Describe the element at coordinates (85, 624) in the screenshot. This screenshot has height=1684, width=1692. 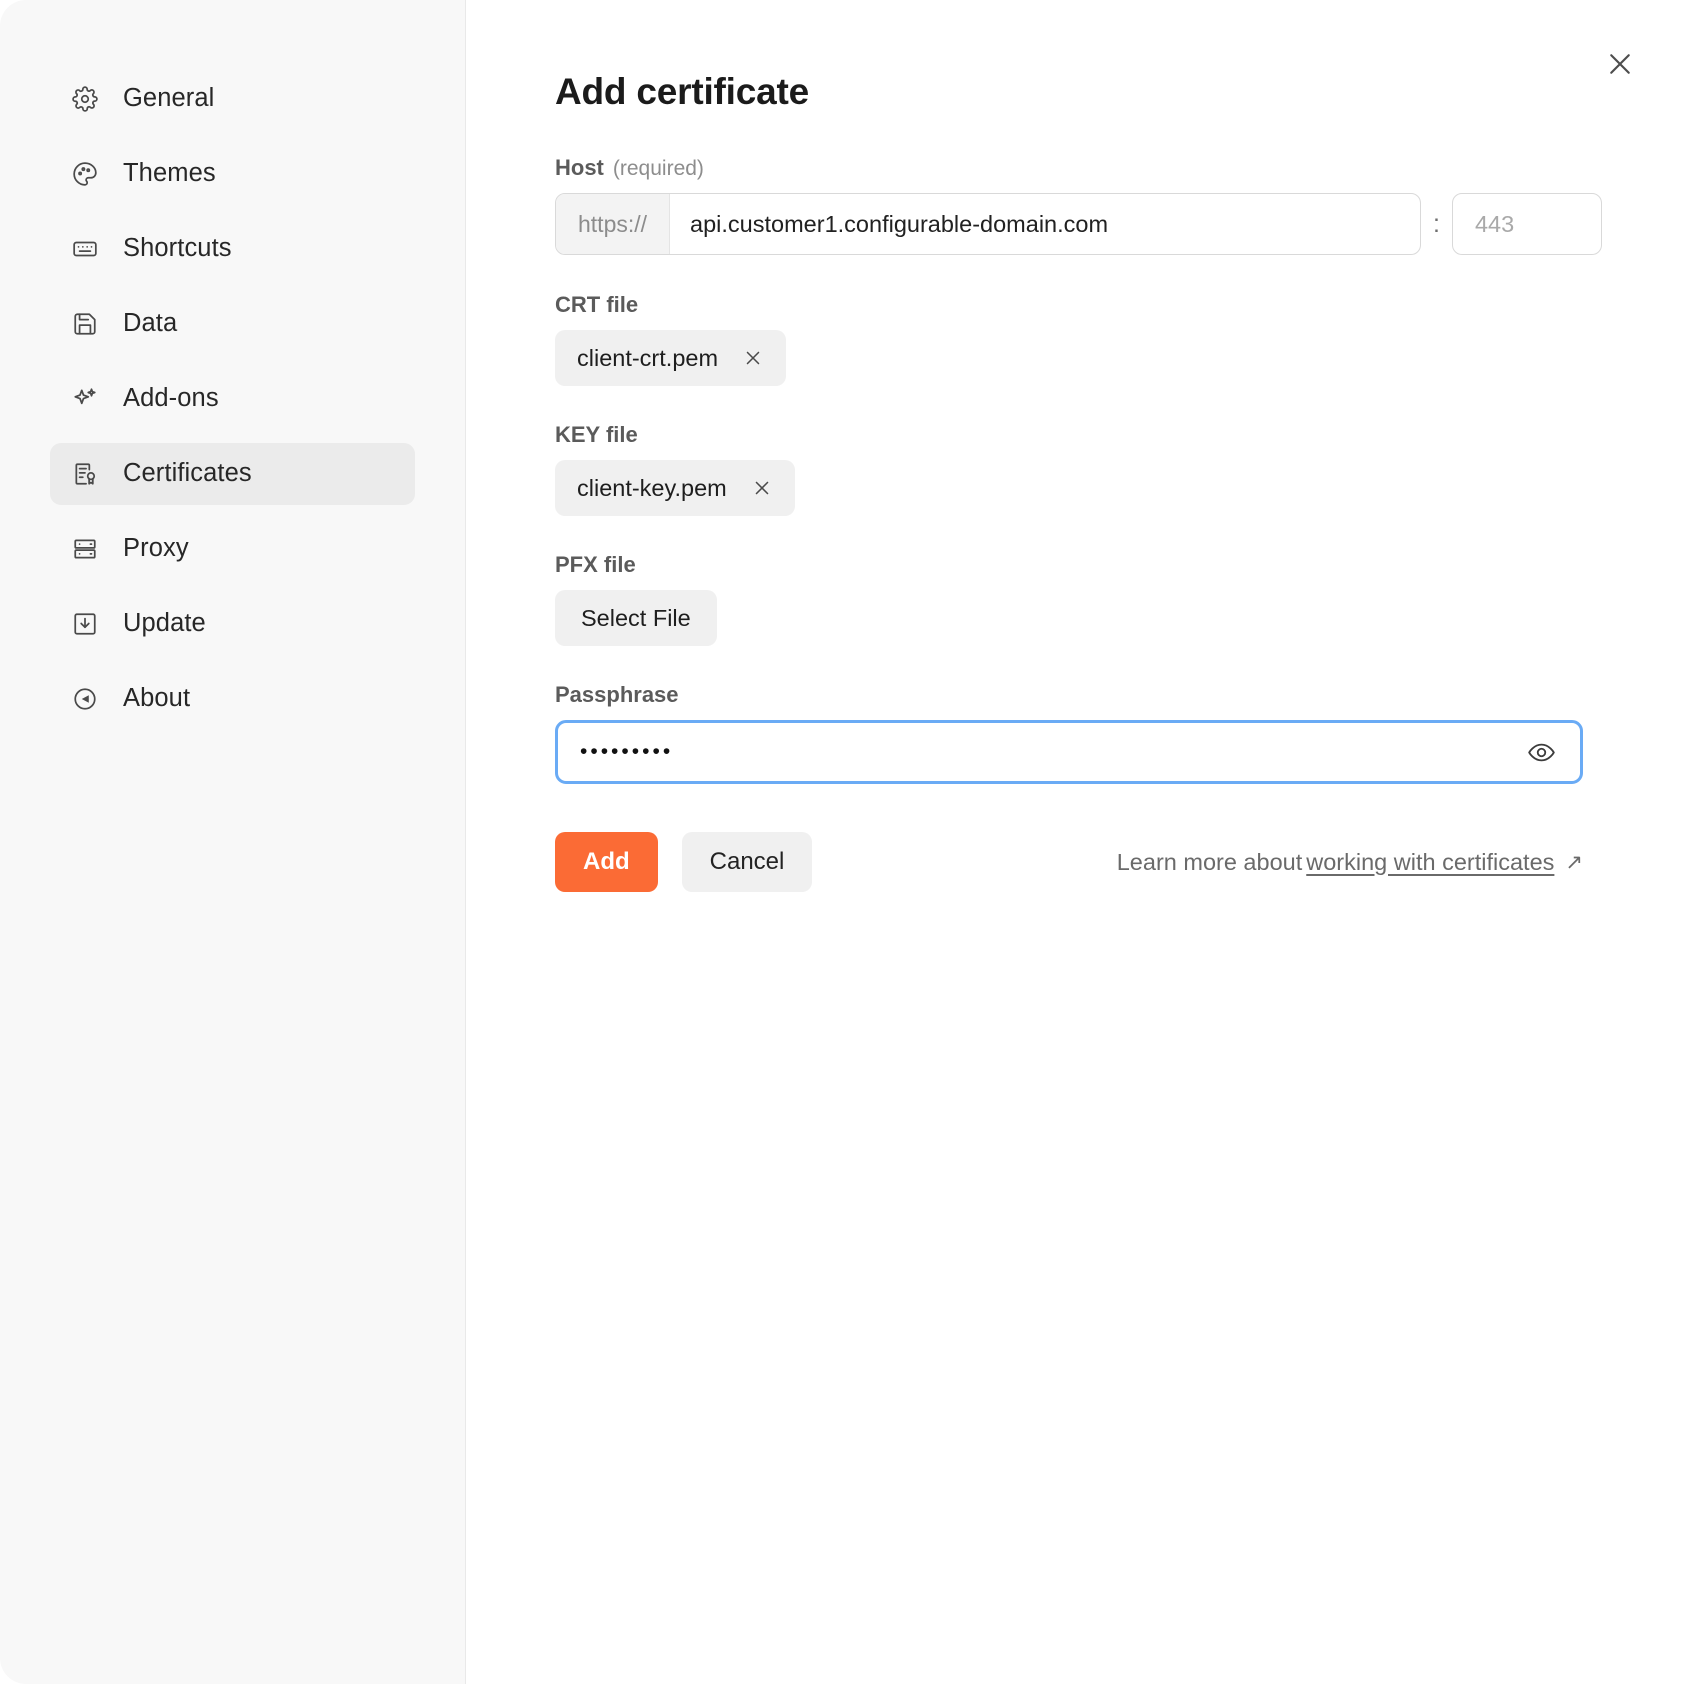
I see `download-icon` at that location.